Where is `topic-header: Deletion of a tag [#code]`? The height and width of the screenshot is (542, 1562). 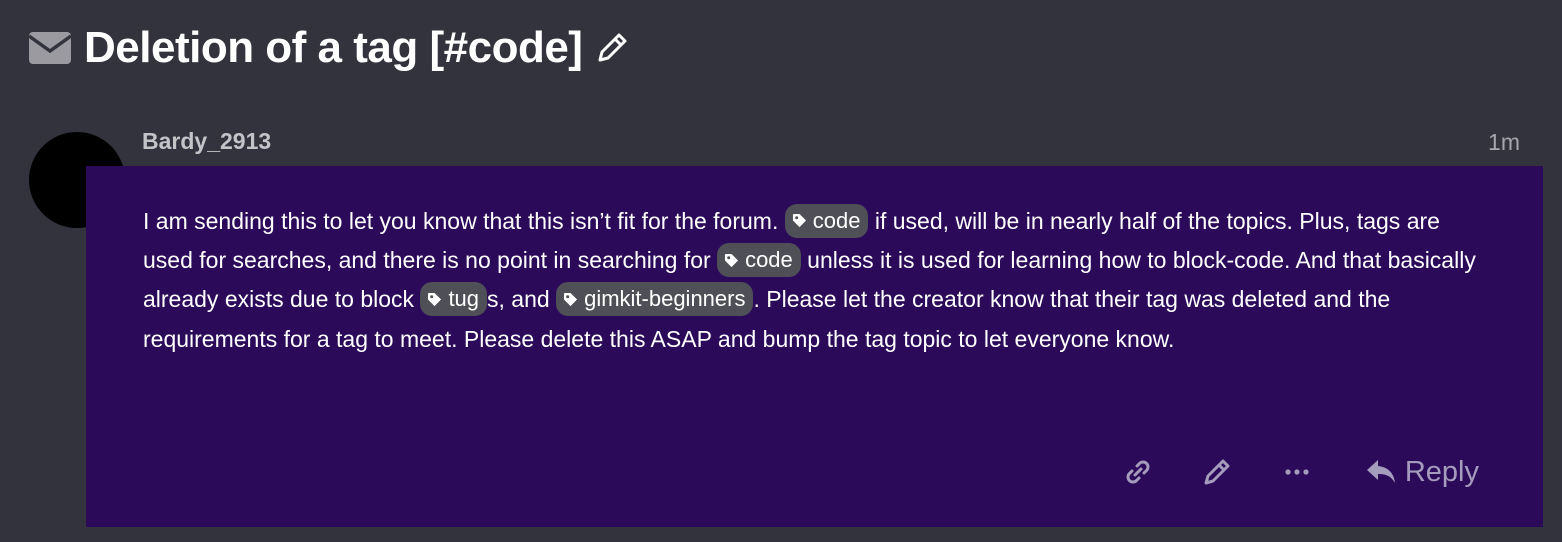
topic-header: Deletion of a tag [#code] is located at coordinates (329, 48).